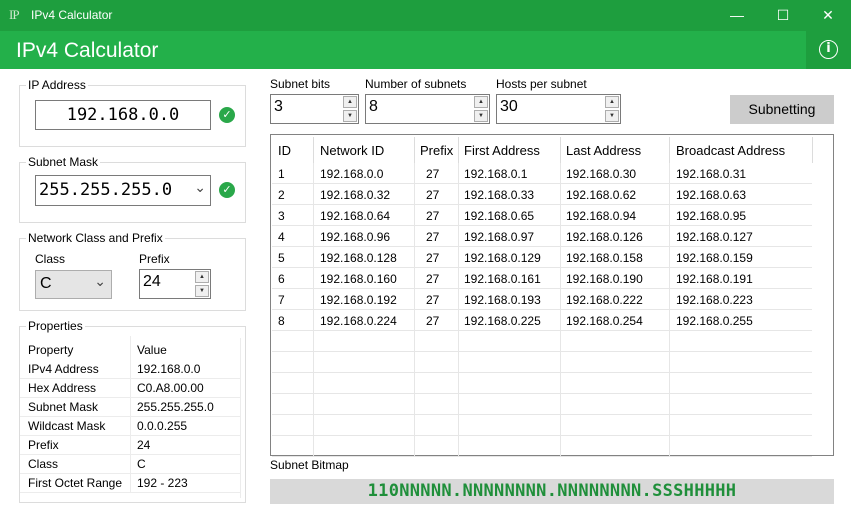 Image resolution: width=851 pixels, height=517 pixels. What do you see at coordinates (604, 237) in the screenshot?
I see `last-address-cell: 192.168.0.126` at bounding box center [604, 237].